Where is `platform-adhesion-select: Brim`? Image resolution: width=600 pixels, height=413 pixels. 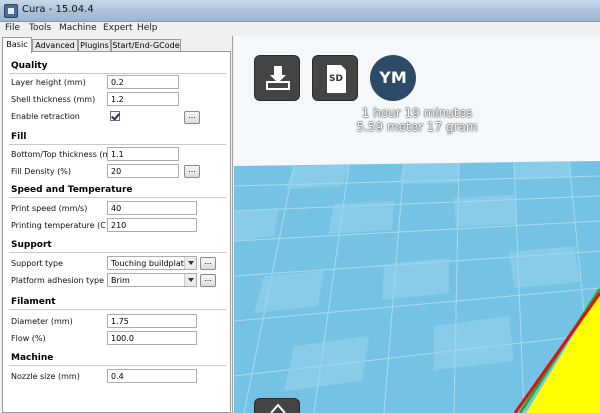 platform-adhesion-select: Brim is located at coordinates (152, 280).